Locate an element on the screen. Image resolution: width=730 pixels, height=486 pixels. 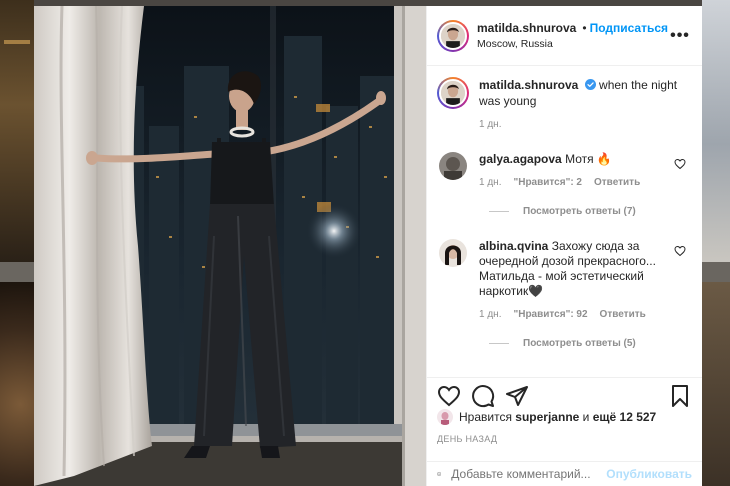
caption-username: matilda.shnurova is located at coordinates (528, 85).